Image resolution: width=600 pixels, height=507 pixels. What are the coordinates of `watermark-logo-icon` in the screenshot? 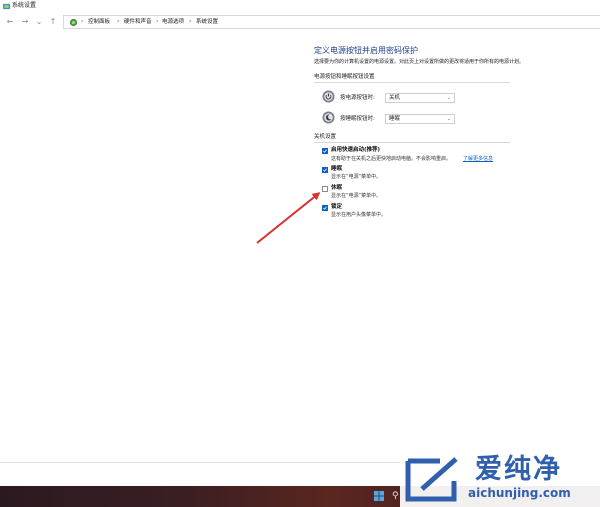 It's located at (431, 479).